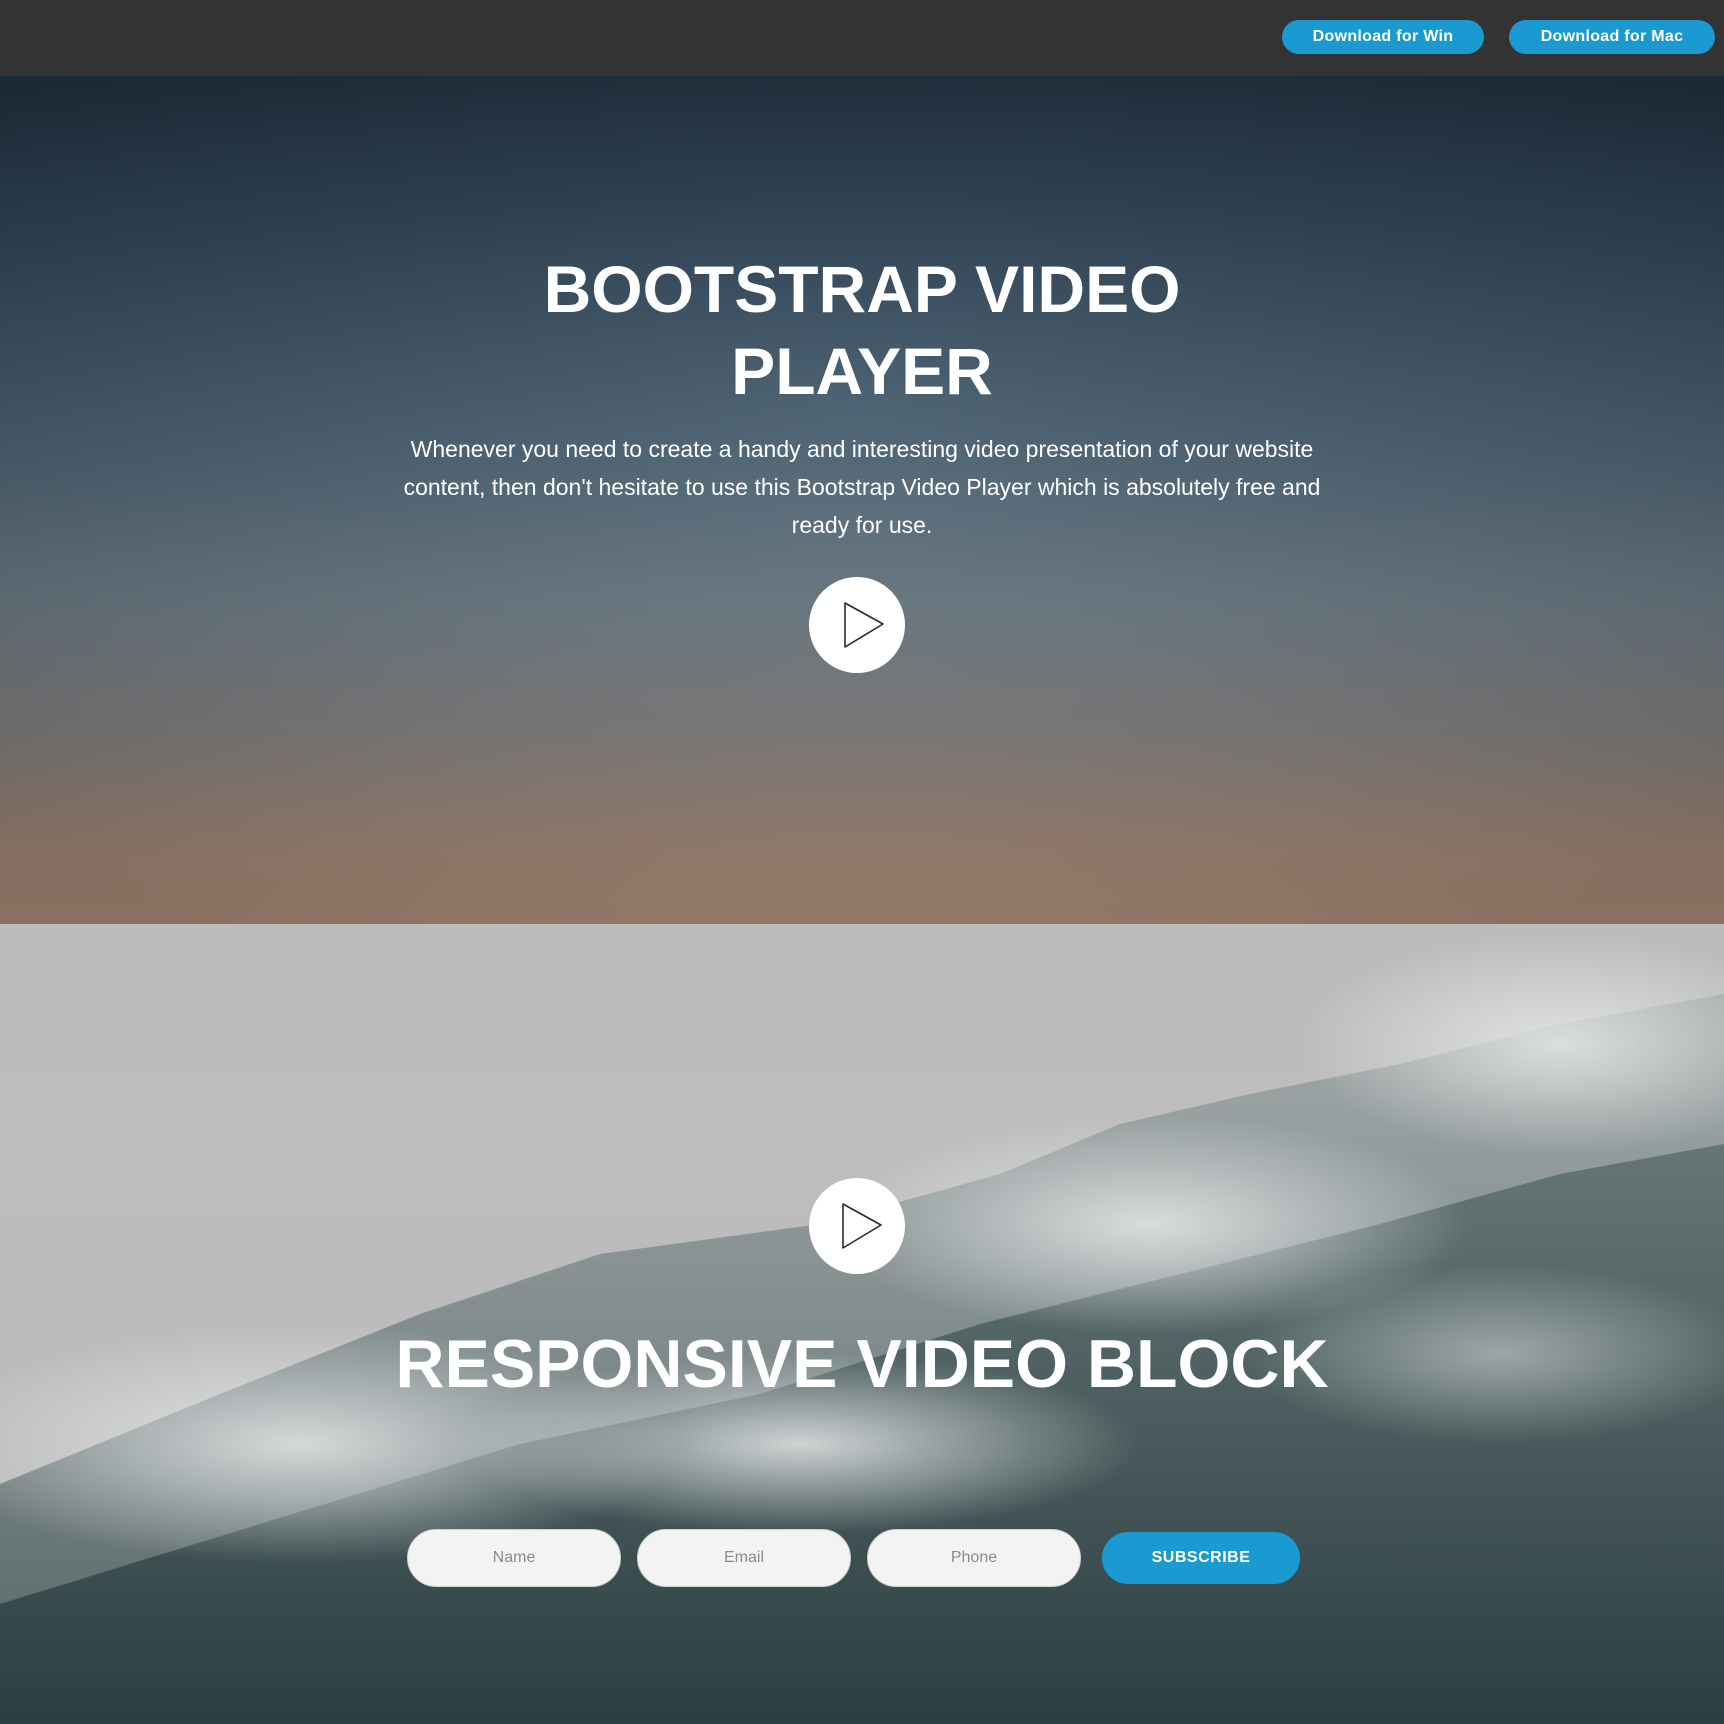 The height and width of the screenshot is (1724, 1724). I want to click on hero-title: BOOTSTRAP VIDEO PLAYER, so click(862, 330).